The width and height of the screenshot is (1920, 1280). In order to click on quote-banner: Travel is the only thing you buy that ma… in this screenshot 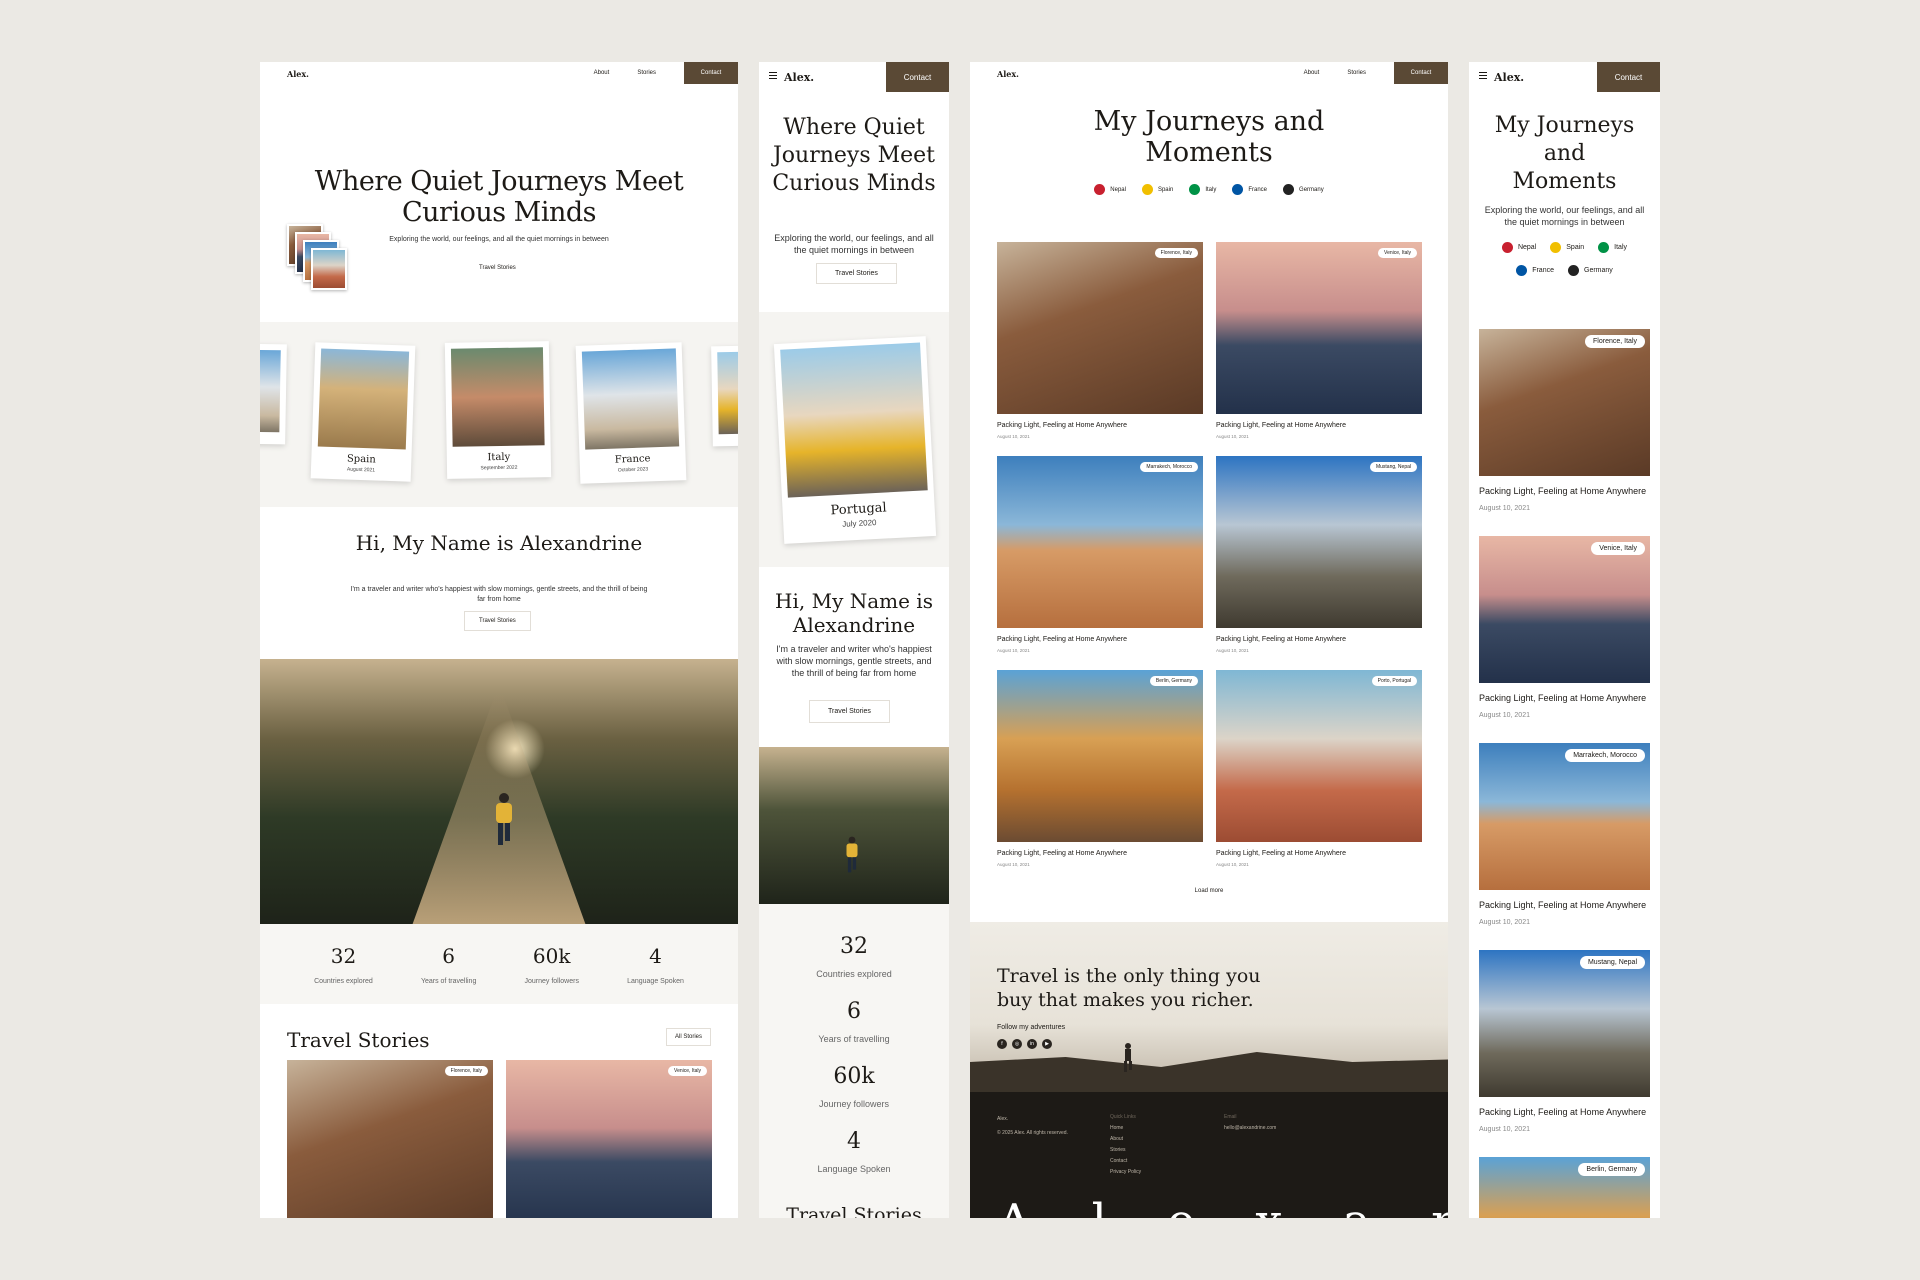, I will do `click(1209, 1007)`.